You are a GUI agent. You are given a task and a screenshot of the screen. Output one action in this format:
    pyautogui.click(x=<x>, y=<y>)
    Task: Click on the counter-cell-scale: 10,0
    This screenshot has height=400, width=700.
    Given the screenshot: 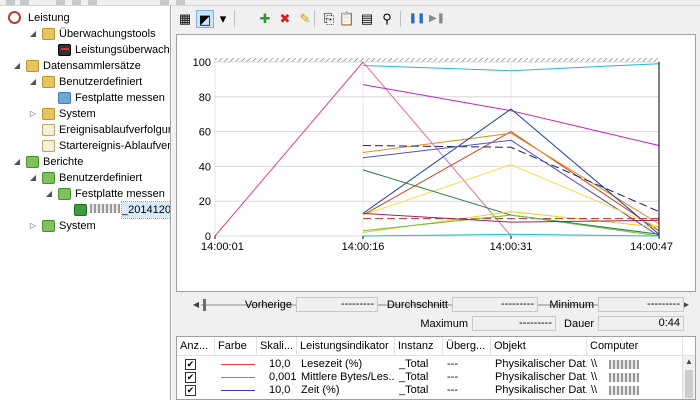 What is the action you would take?
    pyautogui.click(x=280, y=364)
    